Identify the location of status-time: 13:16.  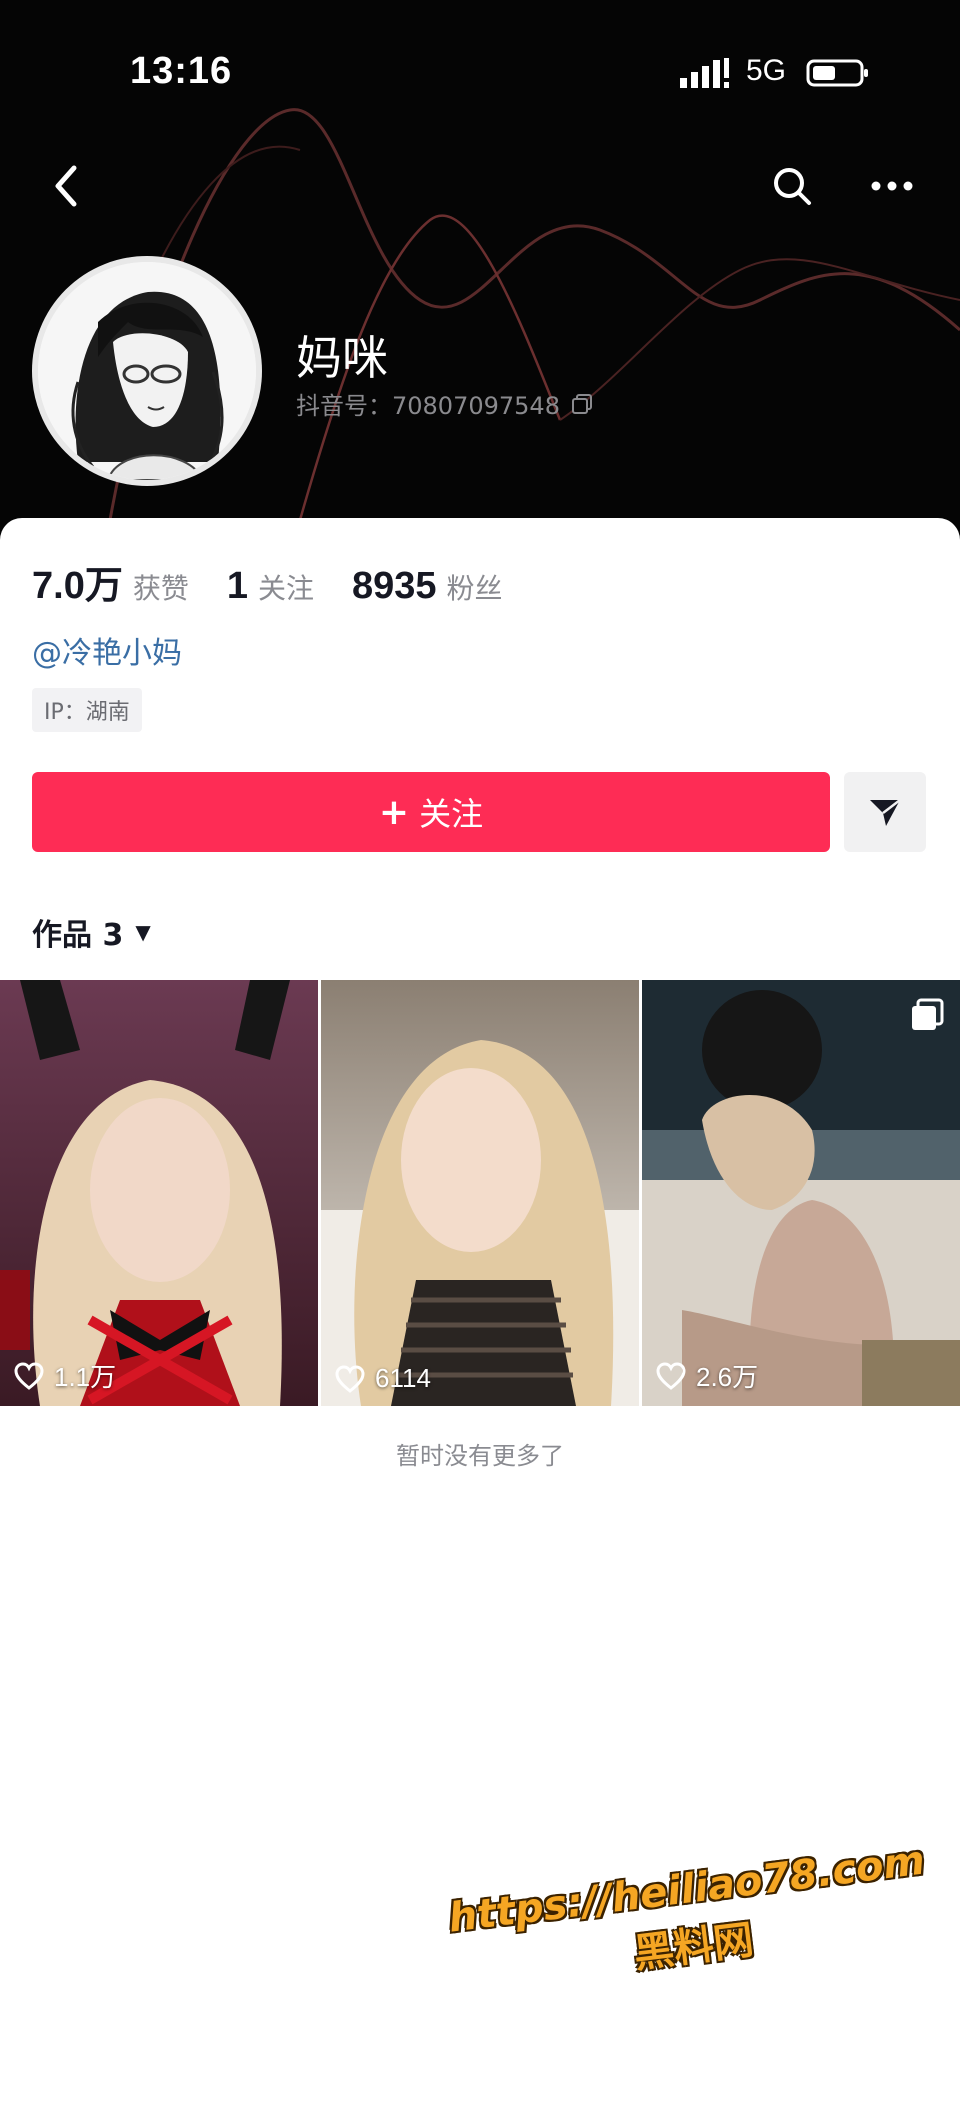
(181, 71).